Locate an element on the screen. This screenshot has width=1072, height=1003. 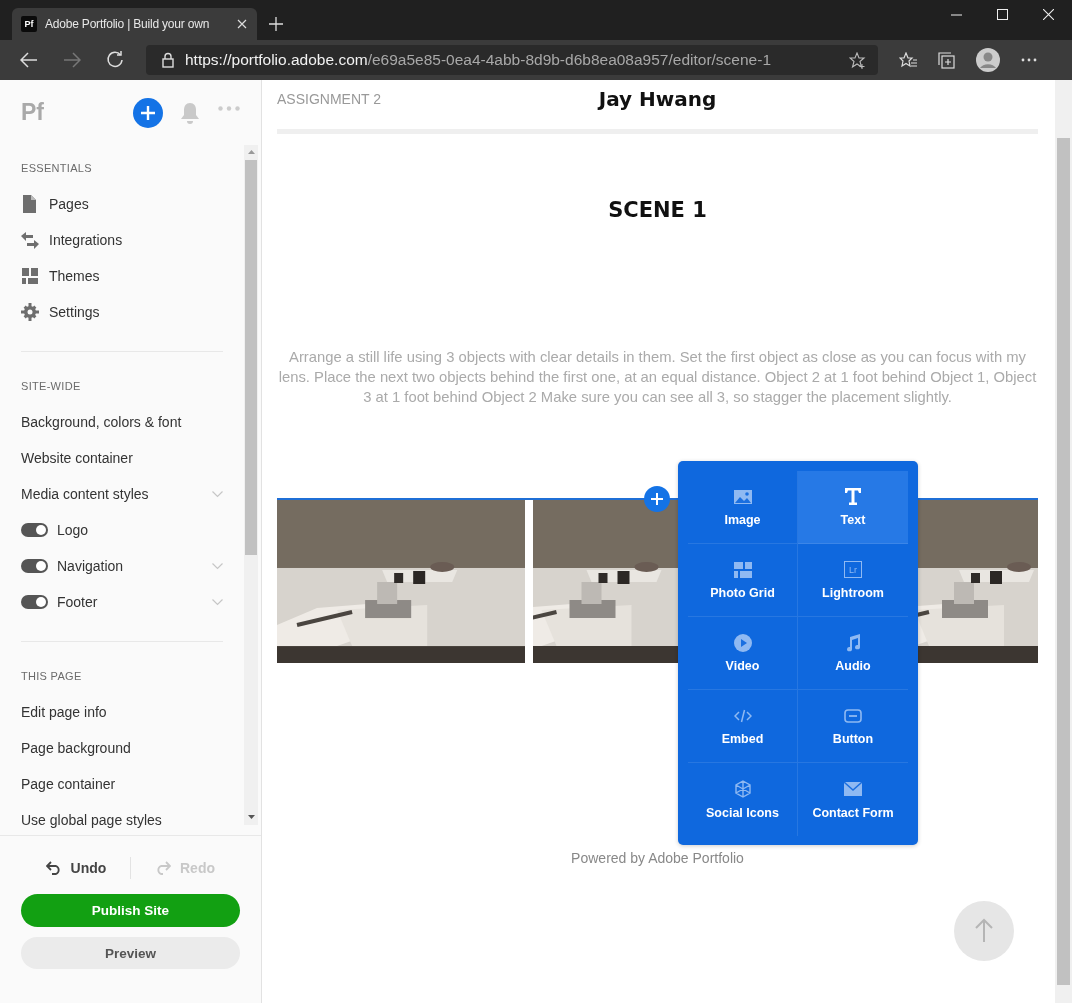
redo-icon is located at coordinates (163, 868).